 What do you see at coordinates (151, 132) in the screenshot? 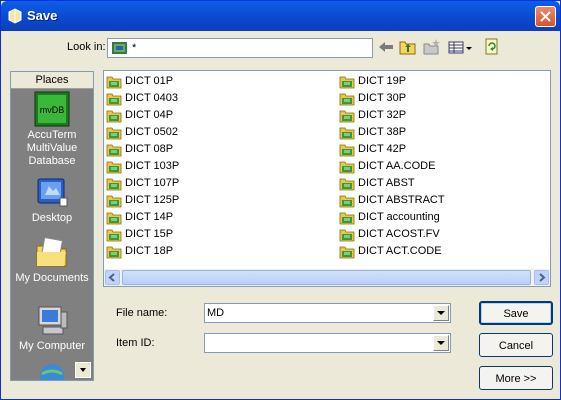
I see `file-item-label: DICT 0502` at bounding box center [151, 132].